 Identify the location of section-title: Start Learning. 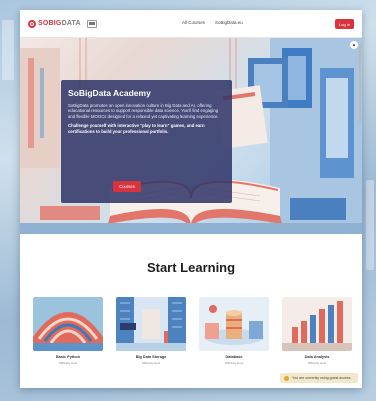
(191, 267).